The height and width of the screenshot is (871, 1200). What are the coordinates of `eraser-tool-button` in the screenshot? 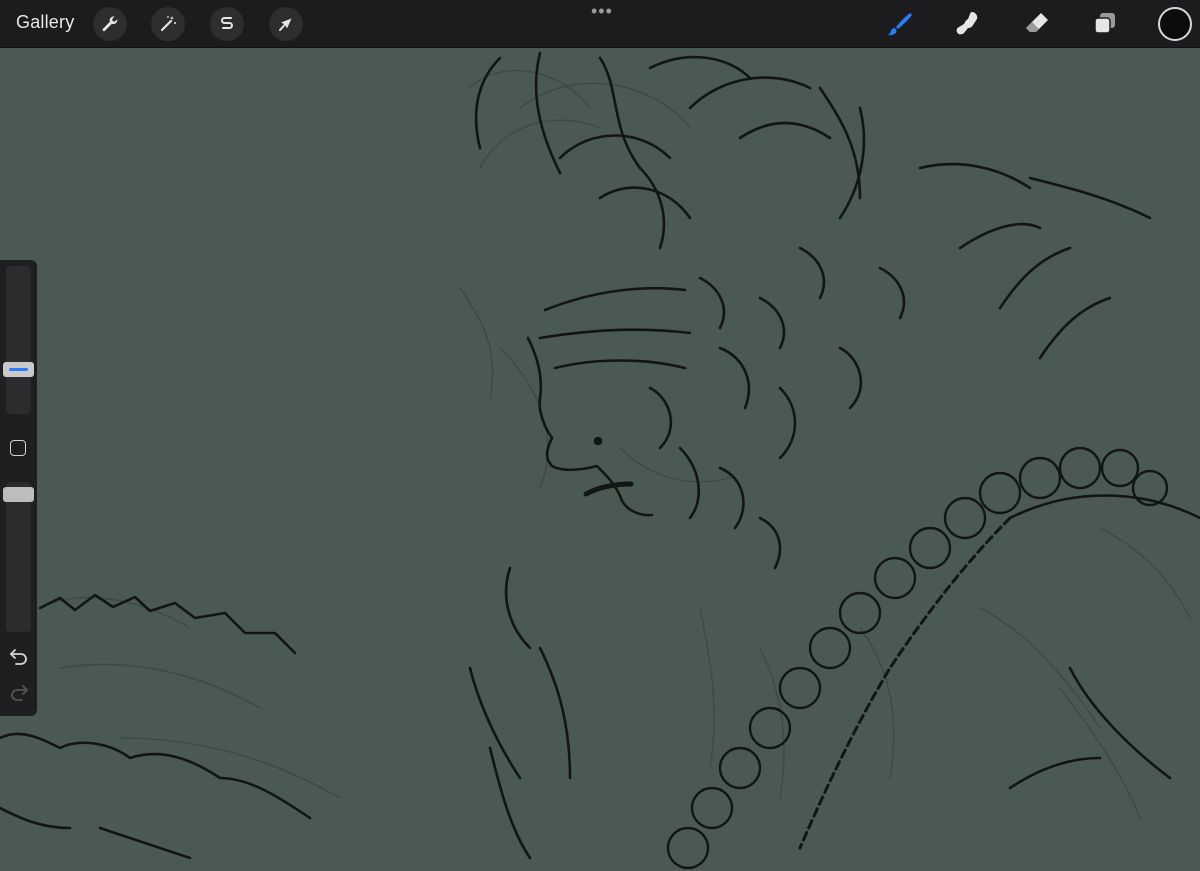 It's located at (1037, 24).